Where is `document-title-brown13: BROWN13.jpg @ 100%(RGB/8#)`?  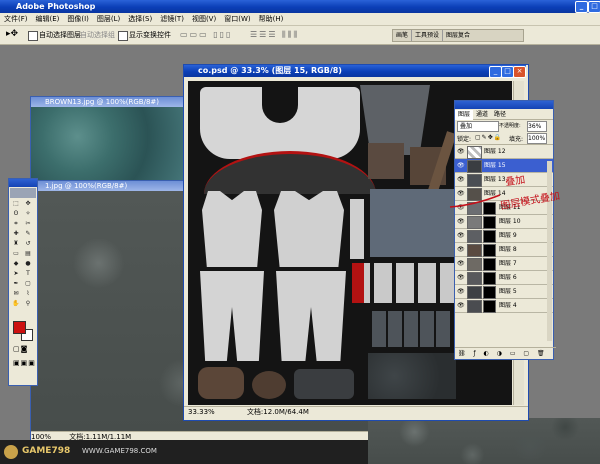
document-title-brown13: BROWN13.jpg @ 100%(RGB/8#) is located at coordinates (108, 102).